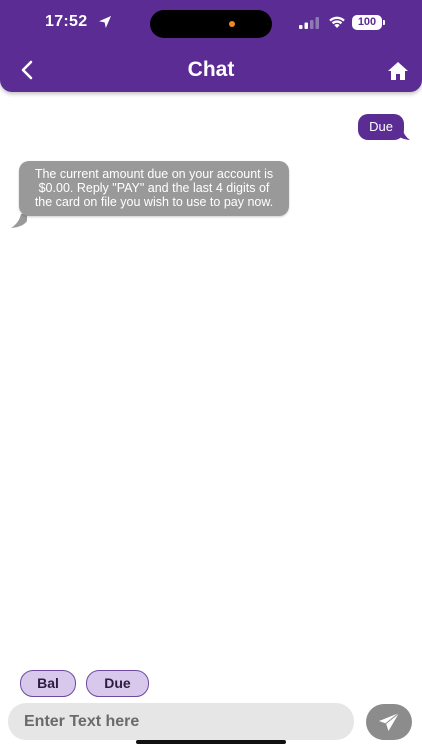  I want to click on dynamic-island, so click(211, 24).